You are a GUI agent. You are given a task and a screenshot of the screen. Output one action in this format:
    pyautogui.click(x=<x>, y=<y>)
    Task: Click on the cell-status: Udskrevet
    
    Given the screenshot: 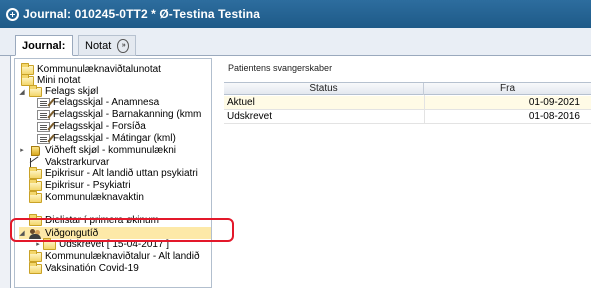 What is the action you would take?
    pyautogui.click(x=250, y=116)
    